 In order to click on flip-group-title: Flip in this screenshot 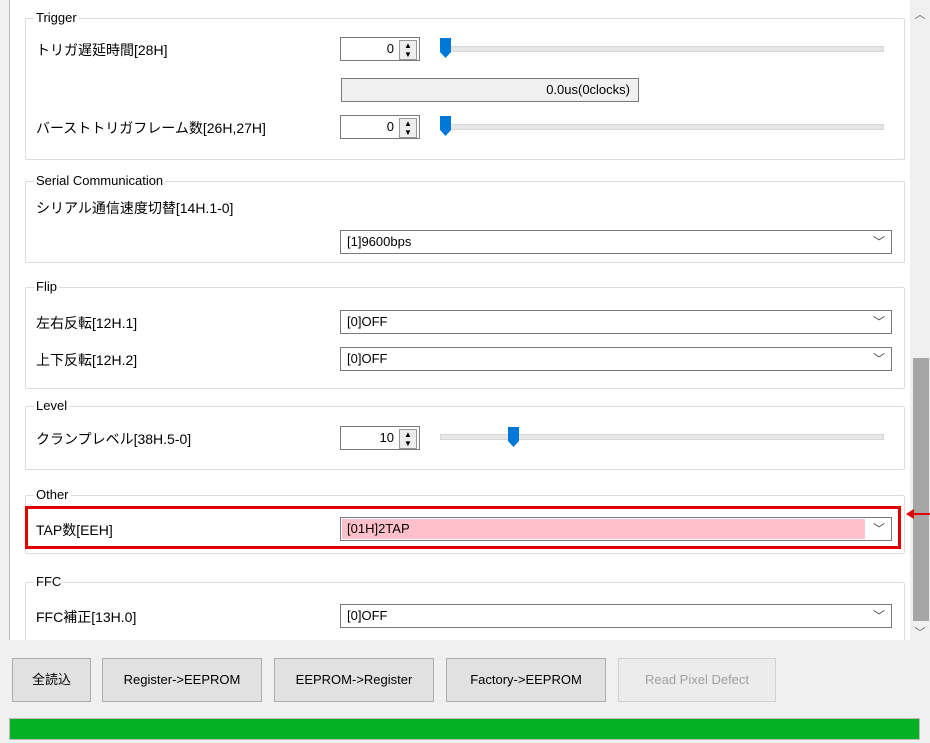, I will do `click(46, 286)`.